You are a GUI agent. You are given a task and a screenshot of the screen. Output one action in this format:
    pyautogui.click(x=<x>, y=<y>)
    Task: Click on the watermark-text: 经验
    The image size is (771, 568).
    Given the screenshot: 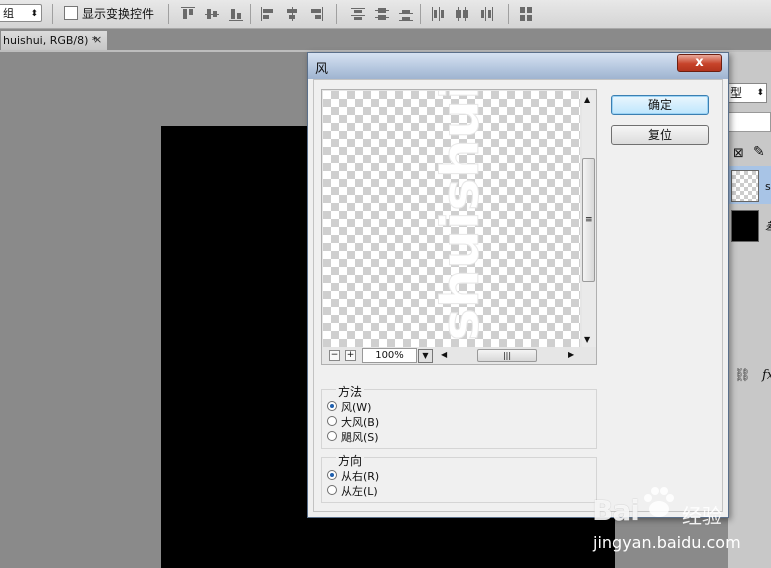 What is the action you would take?
    pyautogui.click(x=702, y=516)
    